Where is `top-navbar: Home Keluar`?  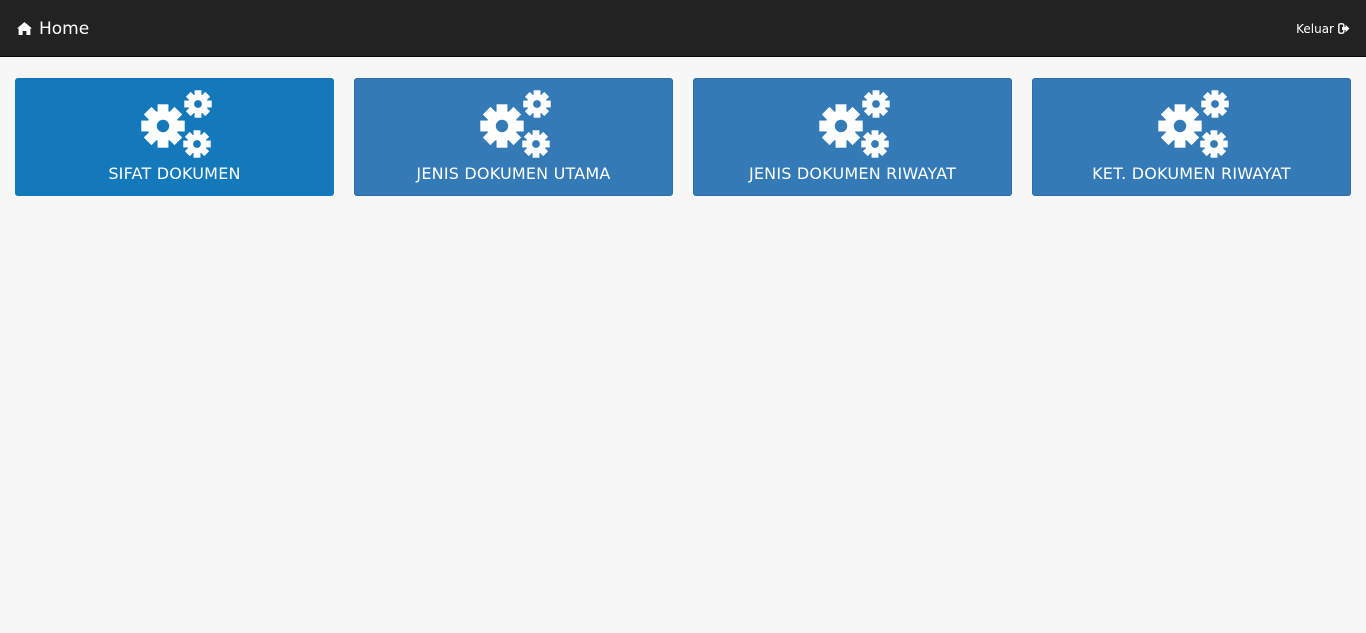
top-navbar: Home Keluar is located at coordinates (683, 28).